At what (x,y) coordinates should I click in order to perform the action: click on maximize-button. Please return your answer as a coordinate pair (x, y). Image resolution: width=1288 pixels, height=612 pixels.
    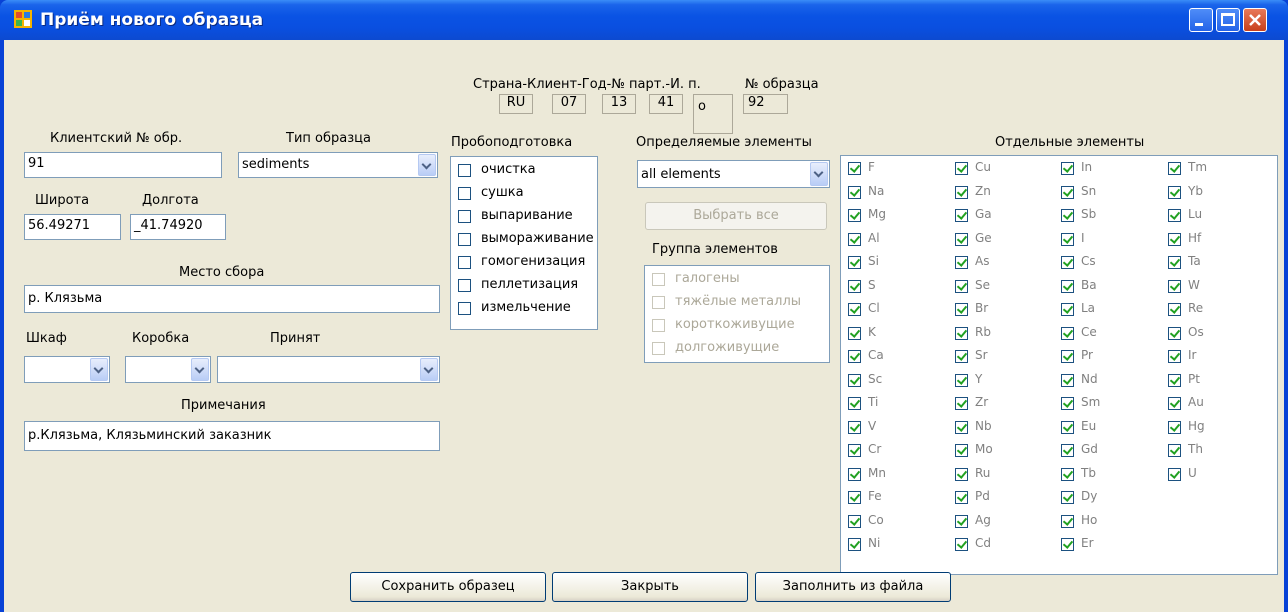
    Looking at the image, I should click on (1228, 20).